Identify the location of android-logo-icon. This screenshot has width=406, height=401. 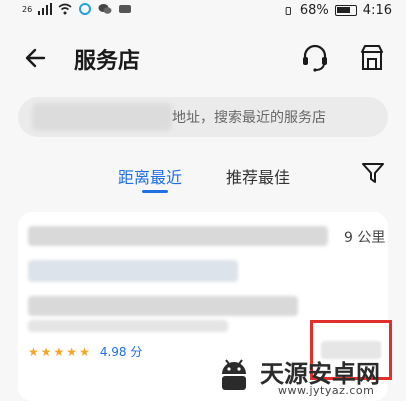
(234, 374).